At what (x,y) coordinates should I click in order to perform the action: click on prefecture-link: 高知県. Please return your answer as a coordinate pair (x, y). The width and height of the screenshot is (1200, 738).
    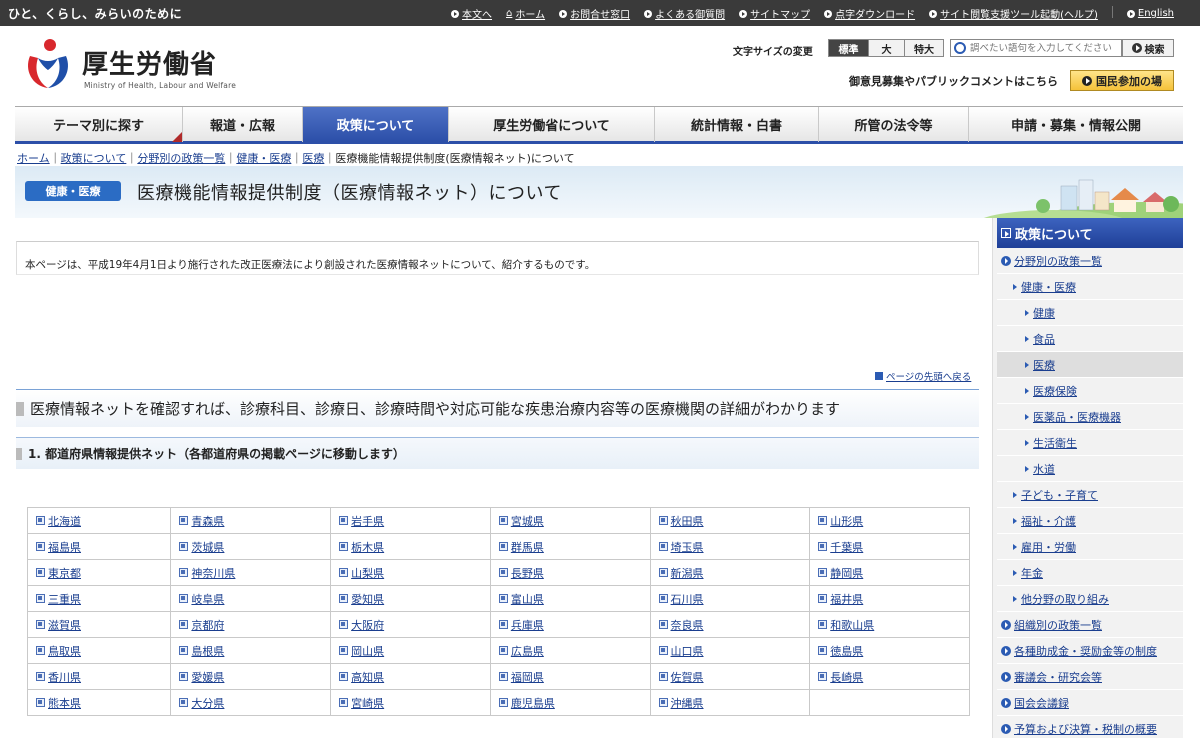
    Looking at the image, I should click on (361, 677).